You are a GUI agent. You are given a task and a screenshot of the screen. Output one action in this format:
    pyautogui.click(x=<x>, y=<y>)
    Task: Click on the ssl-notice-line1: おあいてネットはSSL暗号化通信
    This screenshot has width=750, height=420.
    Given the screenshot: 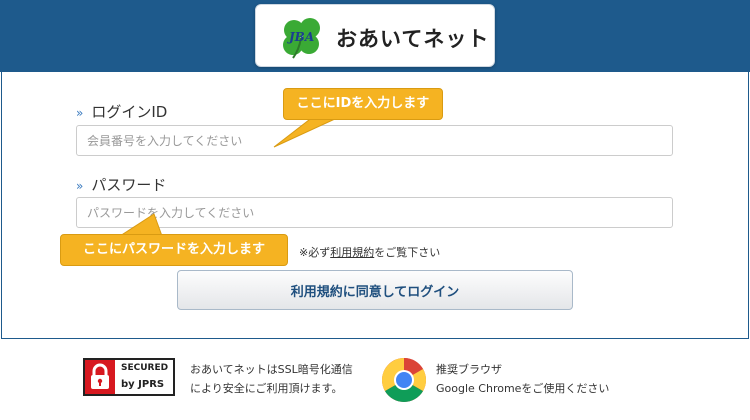 What is the action you would take?
    pyautogui.click(x=271, y=369)
    